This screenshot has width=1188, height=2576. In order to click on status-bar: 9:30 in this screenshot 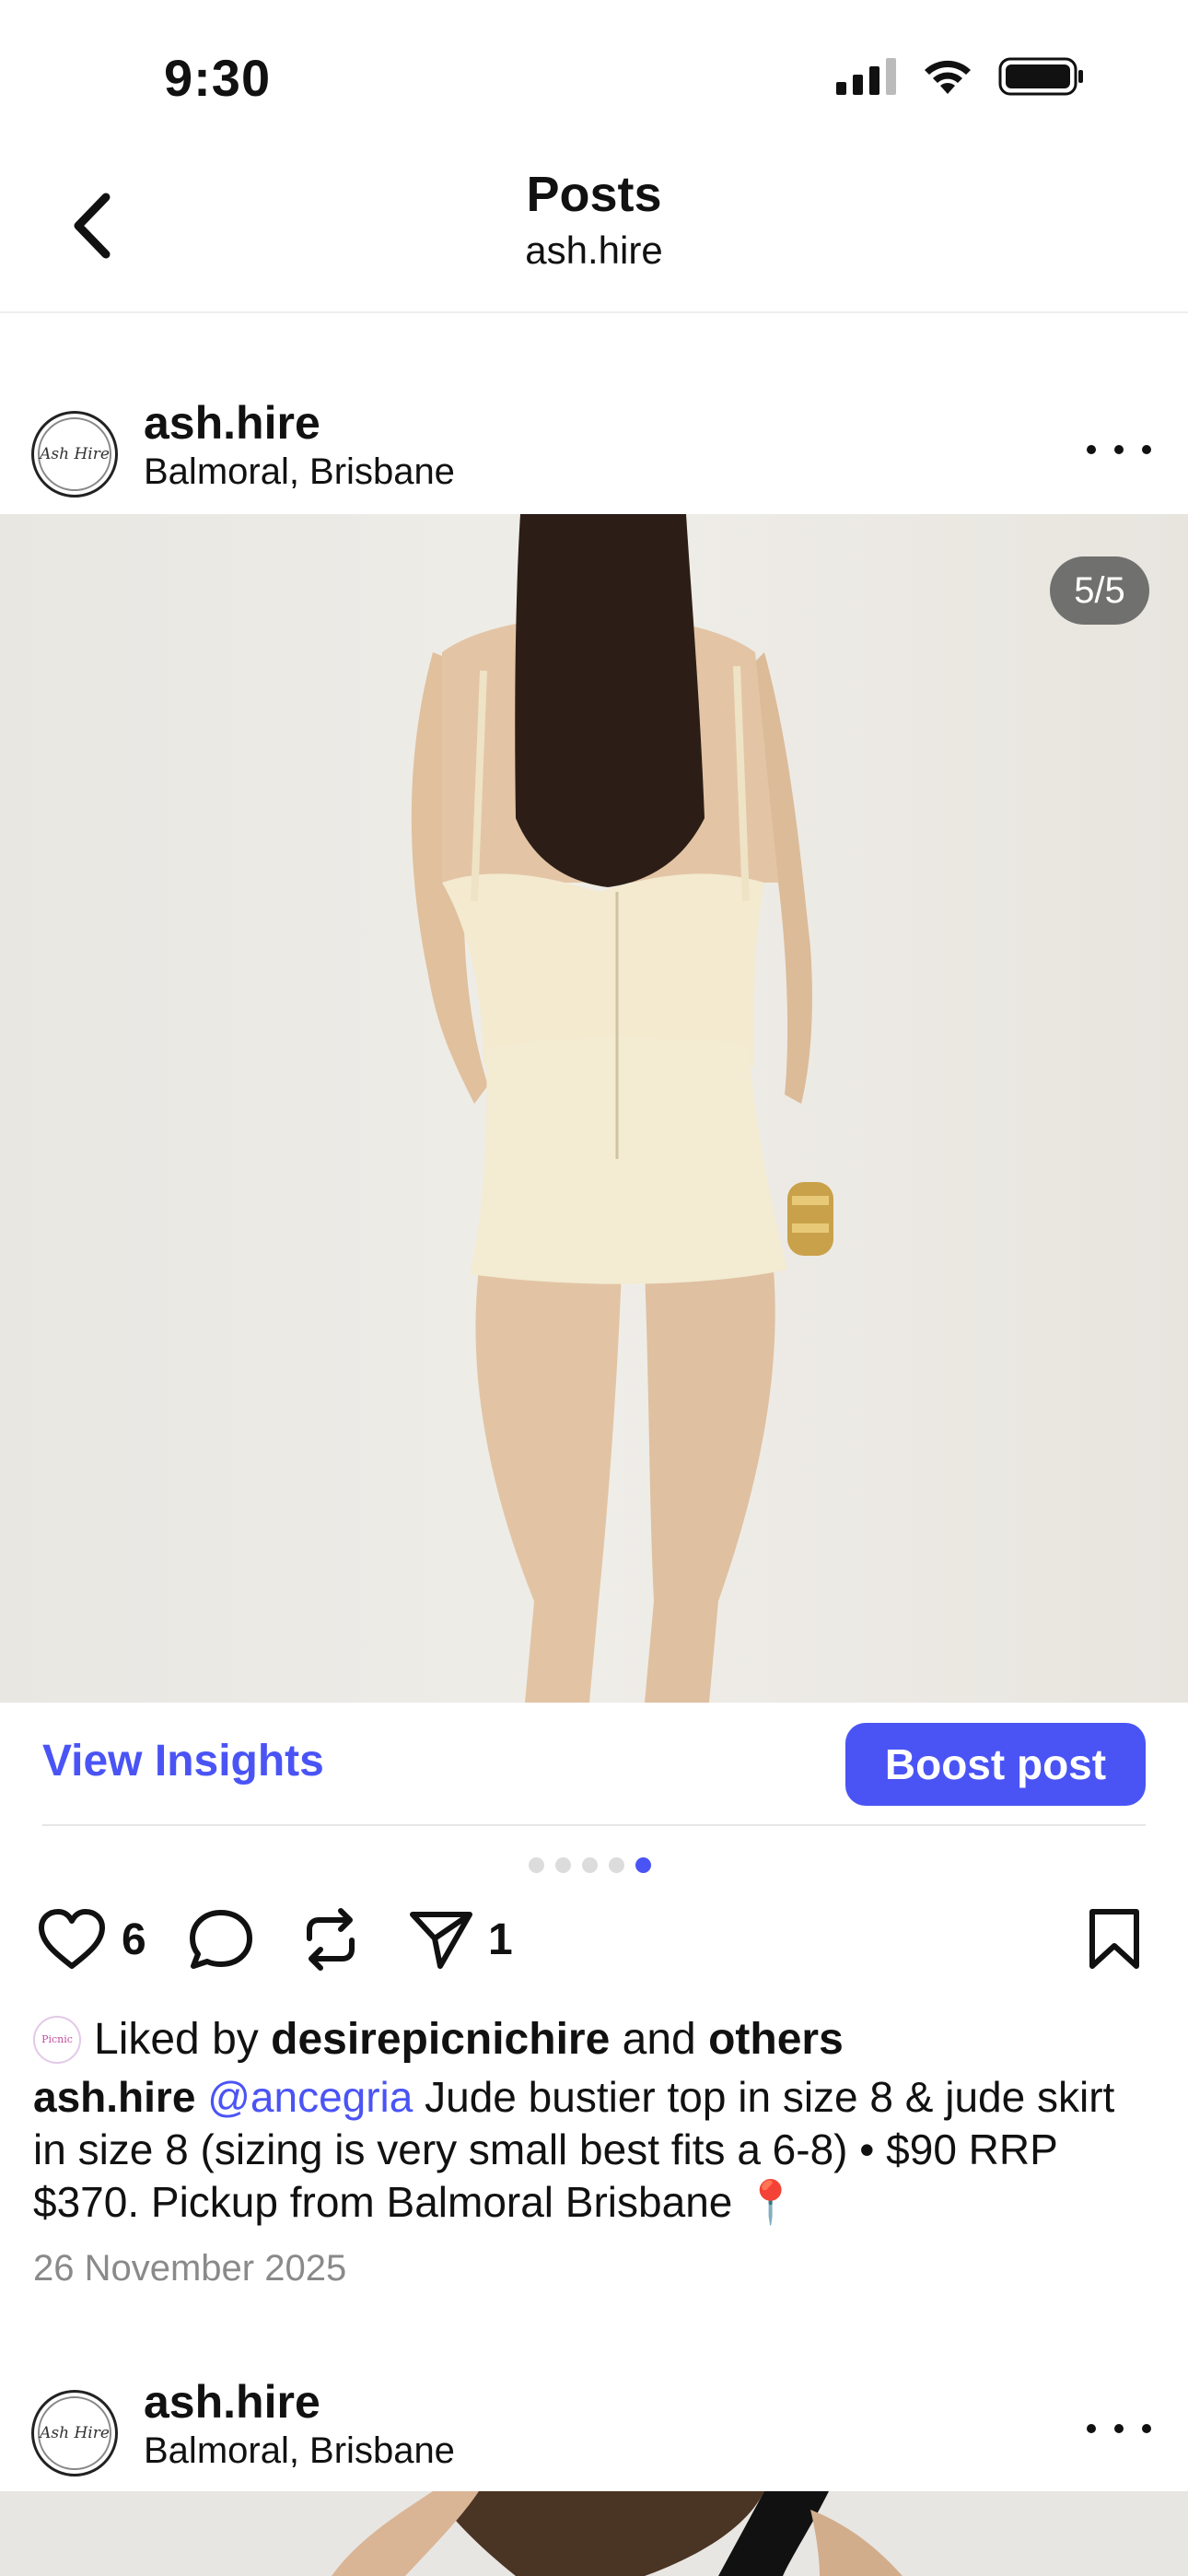, I will do `click(594, 69)`.